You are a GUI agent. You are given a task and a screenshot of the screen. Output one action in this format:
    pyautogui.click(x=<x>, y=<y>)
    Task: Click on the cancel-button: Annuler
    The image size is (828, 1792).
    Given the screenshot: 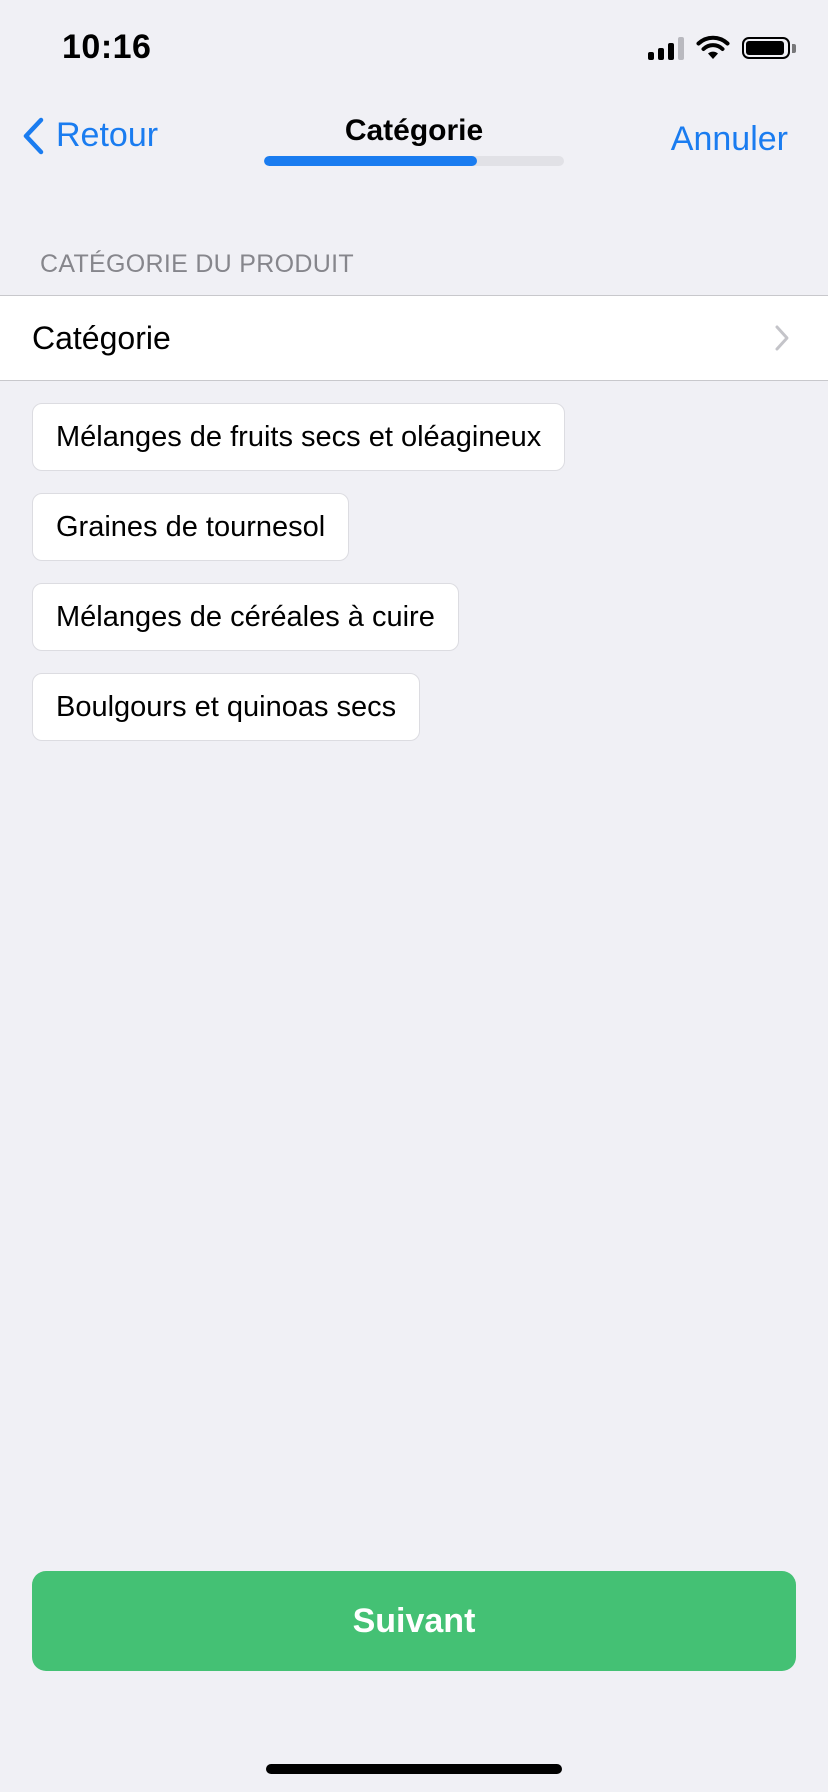 What is the action you would take?
    pyautogui.click(x=729, y=139)
    